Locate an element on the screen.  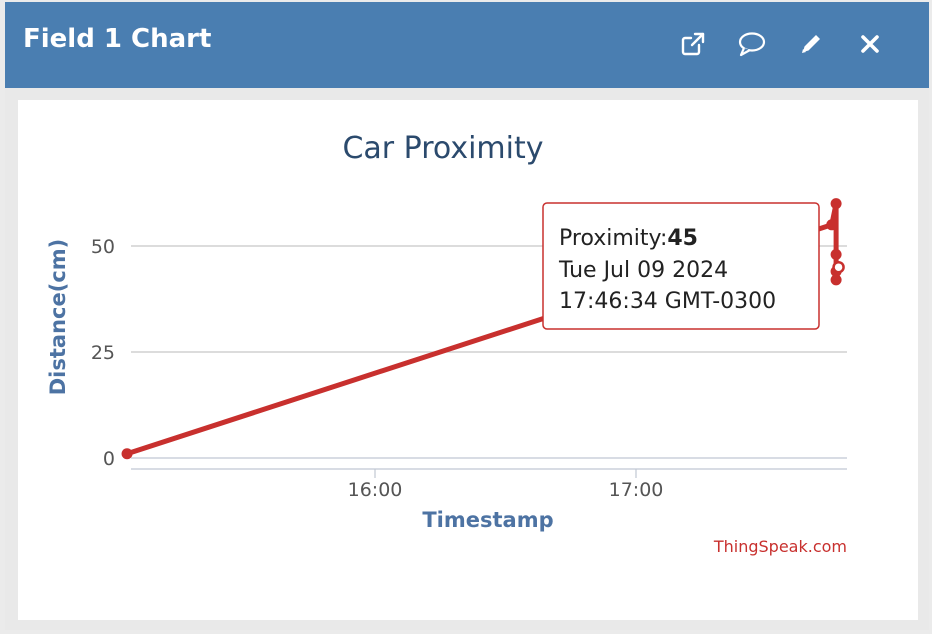
tooltip-label: Proximity: is located at coordinates (613, 238).